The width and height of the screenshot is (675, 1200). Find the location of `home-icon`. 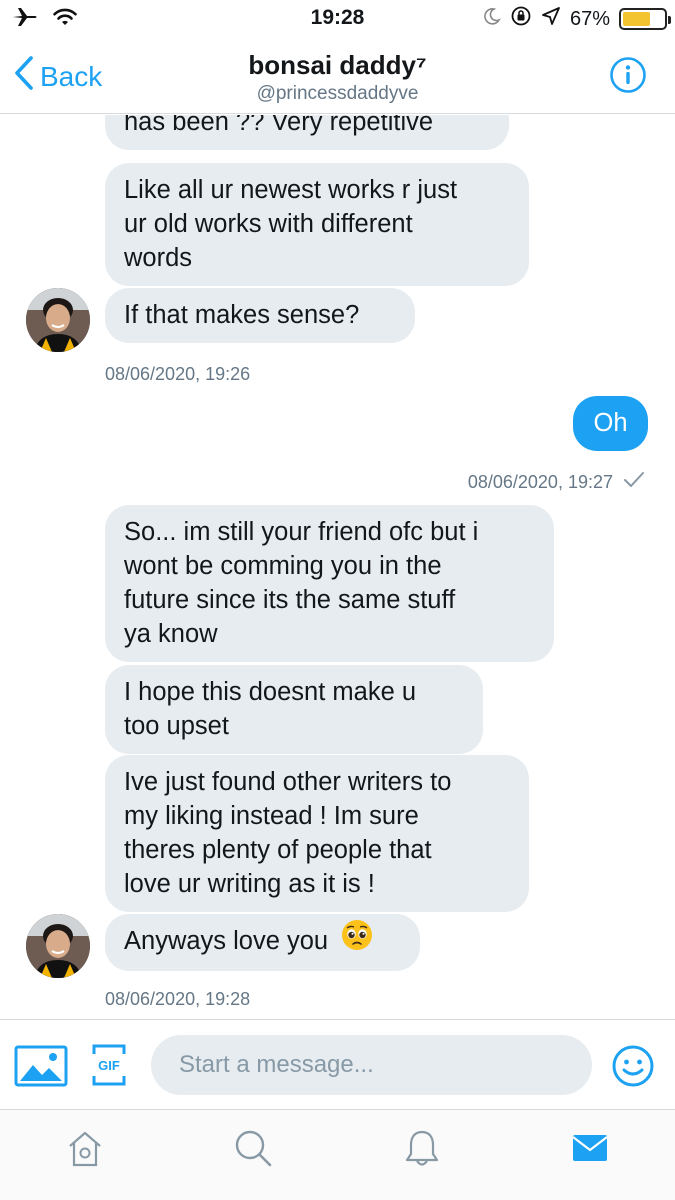

home-icon is located at coordinates (85, 1150).